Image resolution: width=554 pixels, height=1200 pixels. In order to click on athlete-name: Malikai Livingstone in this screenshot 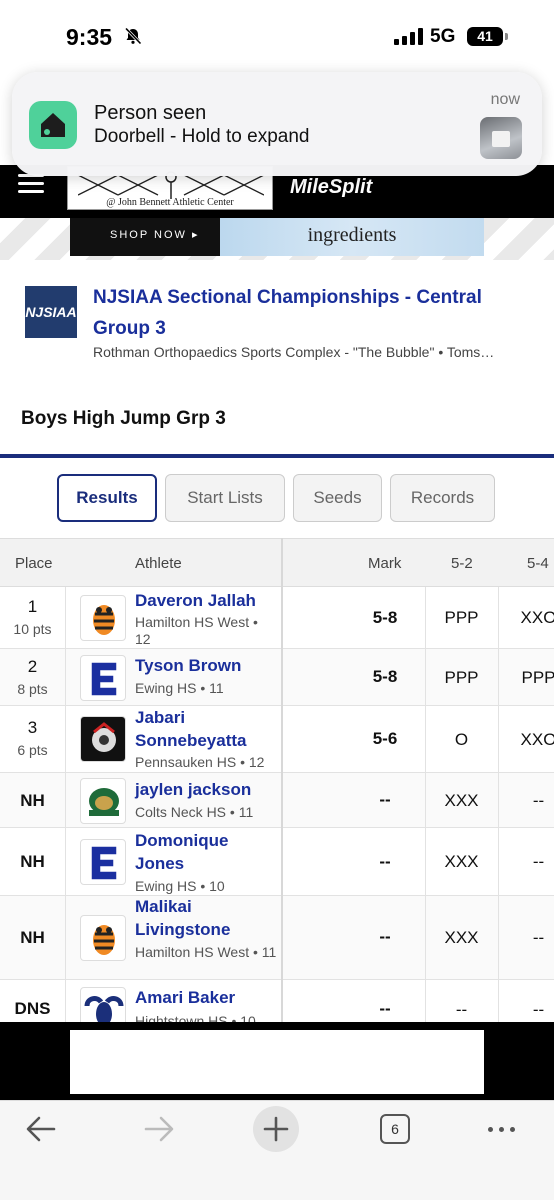, I will do `click(205, 918)`.